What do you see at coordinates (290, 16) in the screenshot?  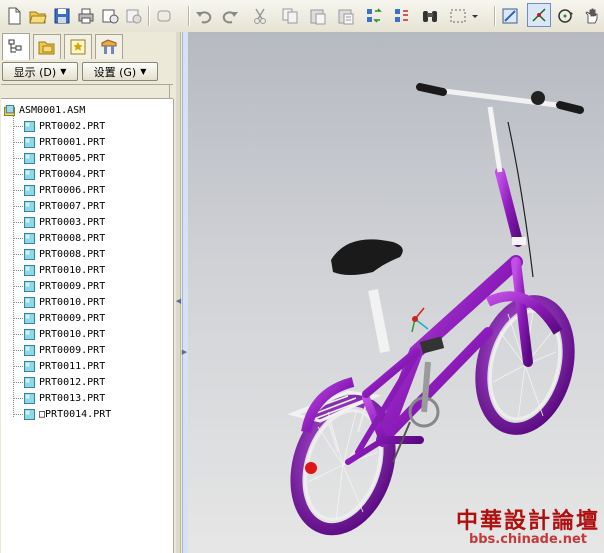 I see `copy-icon` at bounding box center [290, 16].